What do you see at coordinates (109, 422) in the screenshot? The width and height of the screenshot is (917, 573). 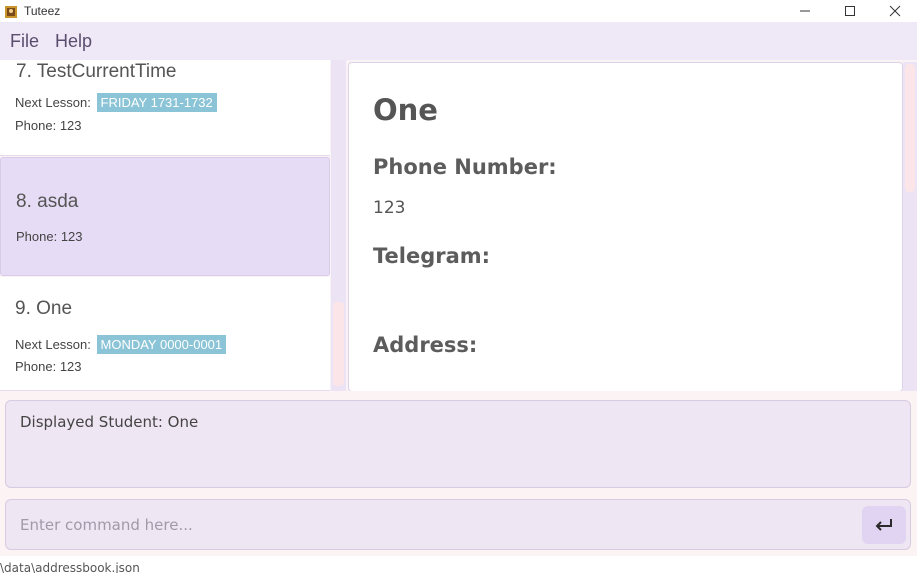 I see `result-message: Displayed Student: One` at bounding box center [109, 422].